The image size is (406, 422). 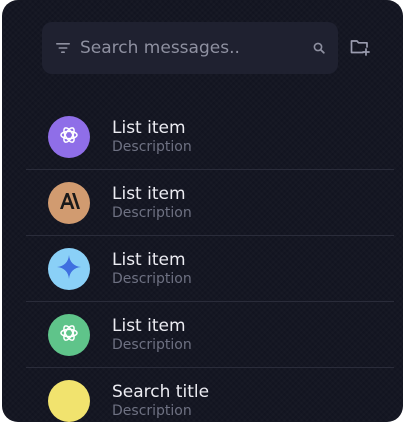 What do you see at coordinates (63, 48) in the screenshot?
I see `filter-icon` at bounding box center [63, 48].